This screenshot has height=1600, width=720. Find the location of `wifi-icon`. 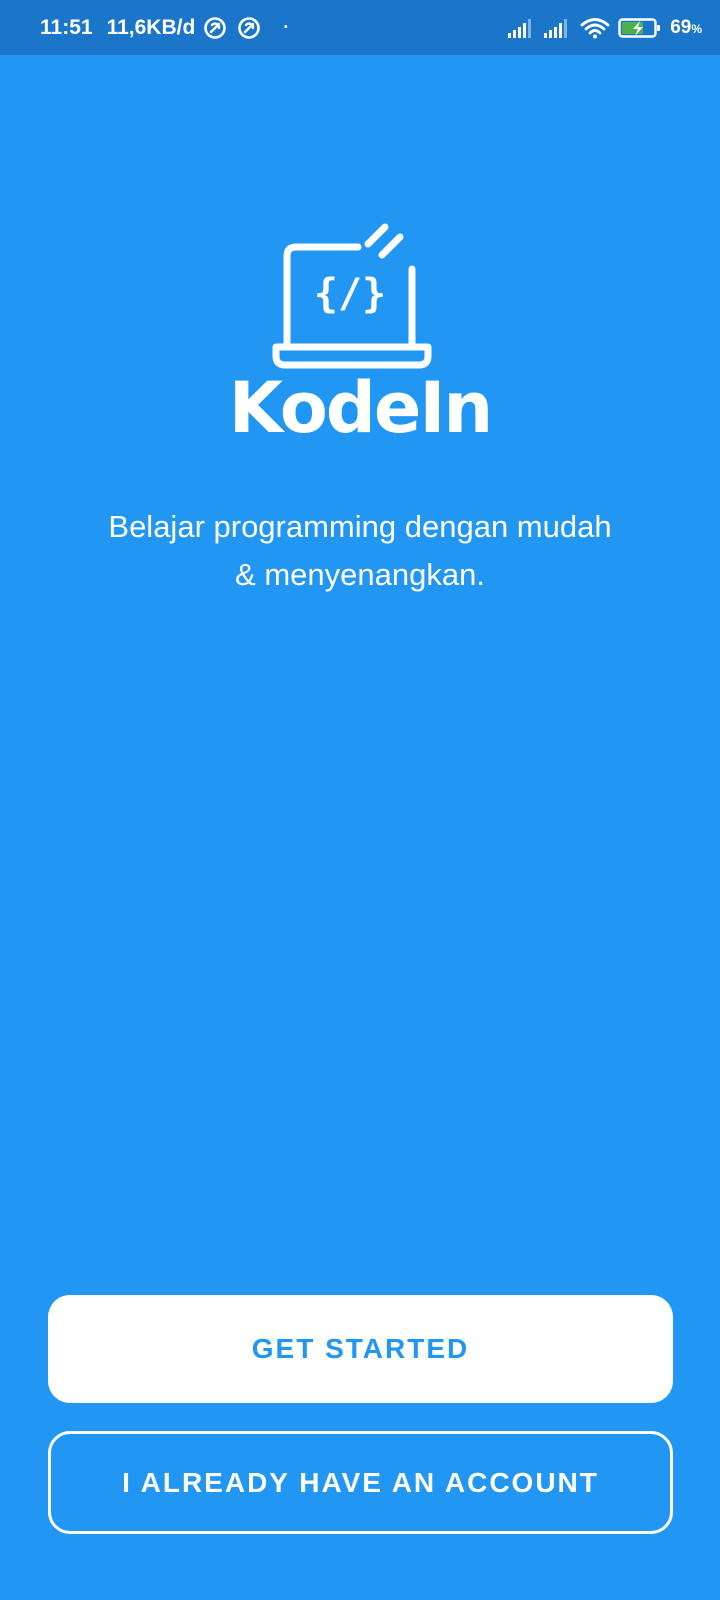

wifi-icon is located at coordinates (595, 27).